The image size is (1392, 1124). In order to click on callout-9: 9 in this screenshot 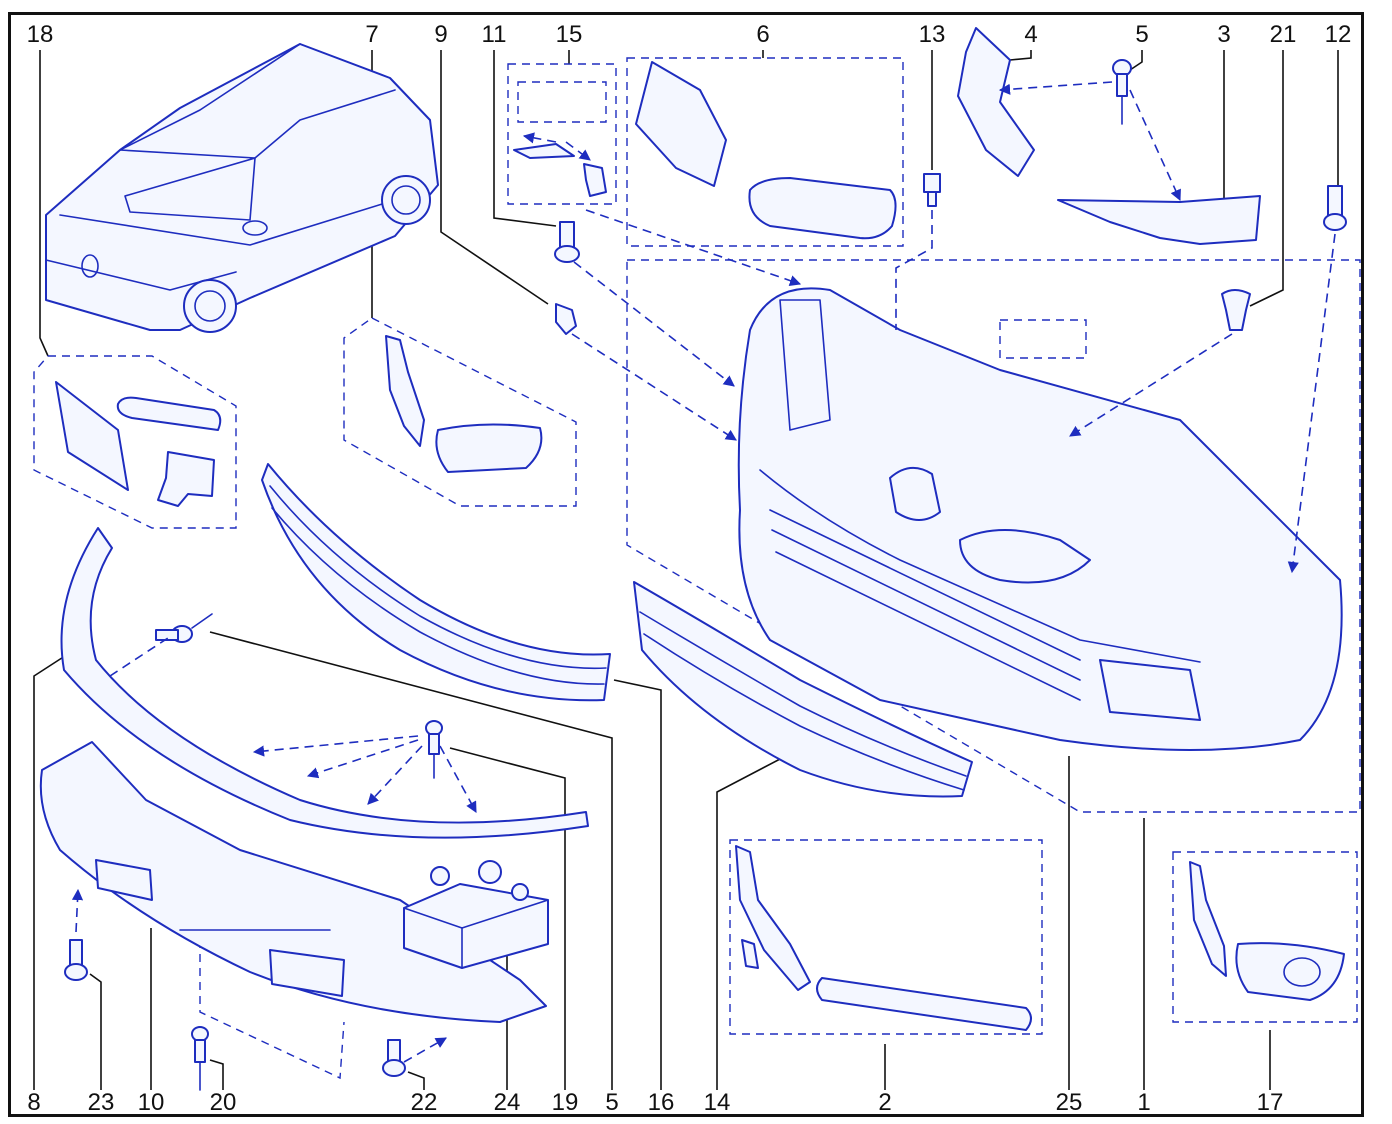, I will do `click(440, 34)`.